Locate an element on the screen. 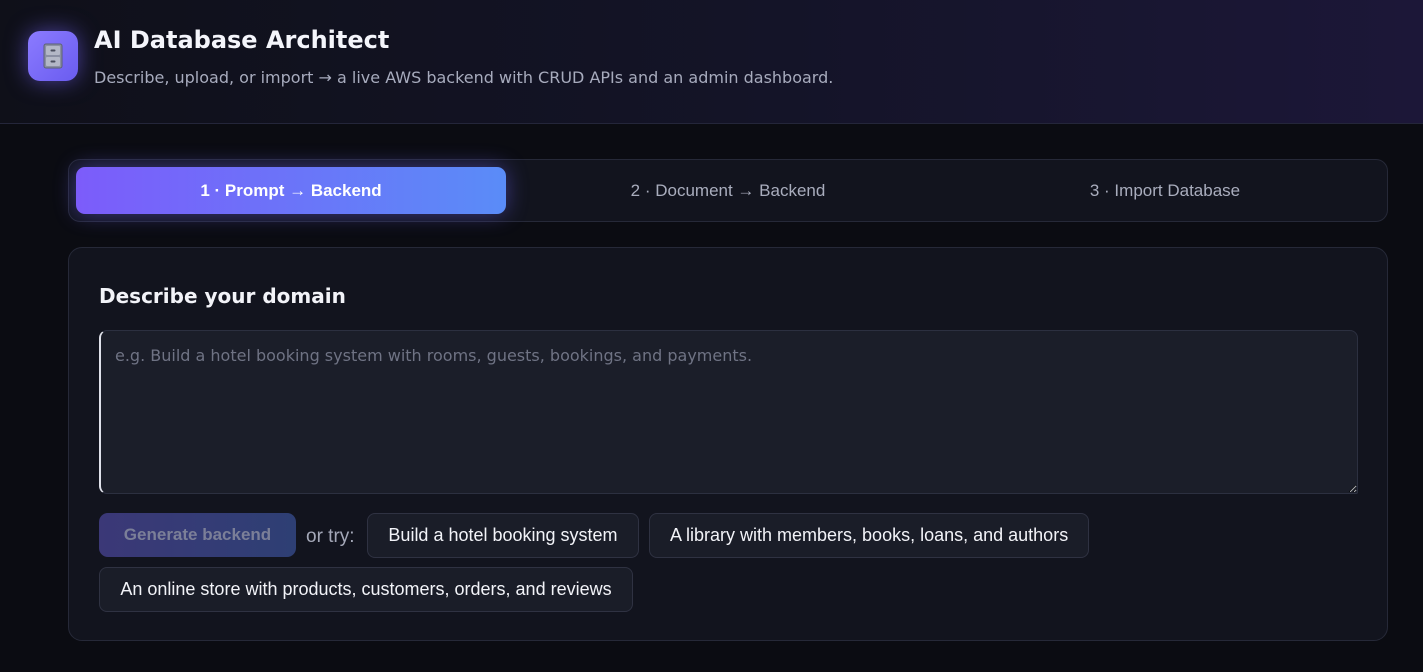  example-chip-hotel: Build a hotel booking system is located at coordinates (503, 535).